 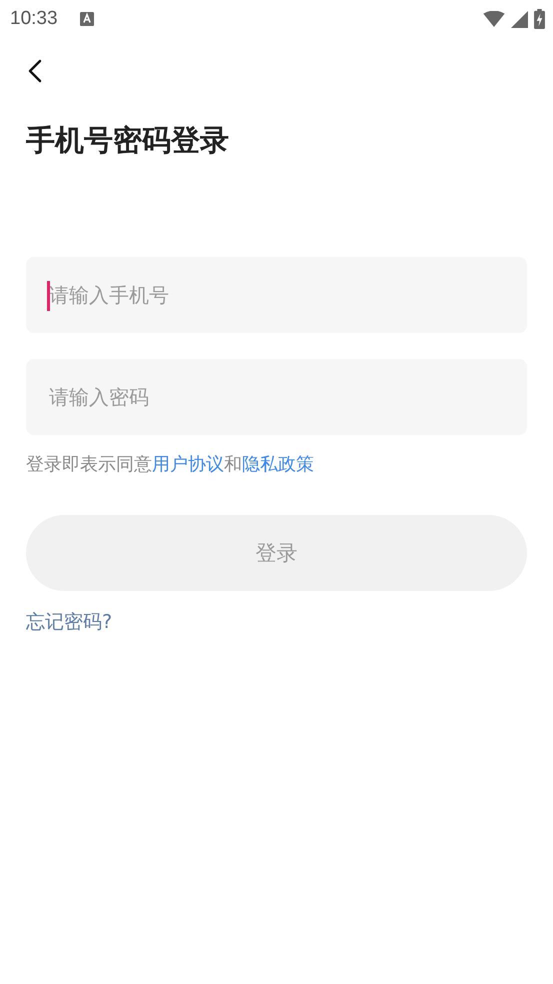 I want to click on status-time: 10:33, so click(x=34, y=19).